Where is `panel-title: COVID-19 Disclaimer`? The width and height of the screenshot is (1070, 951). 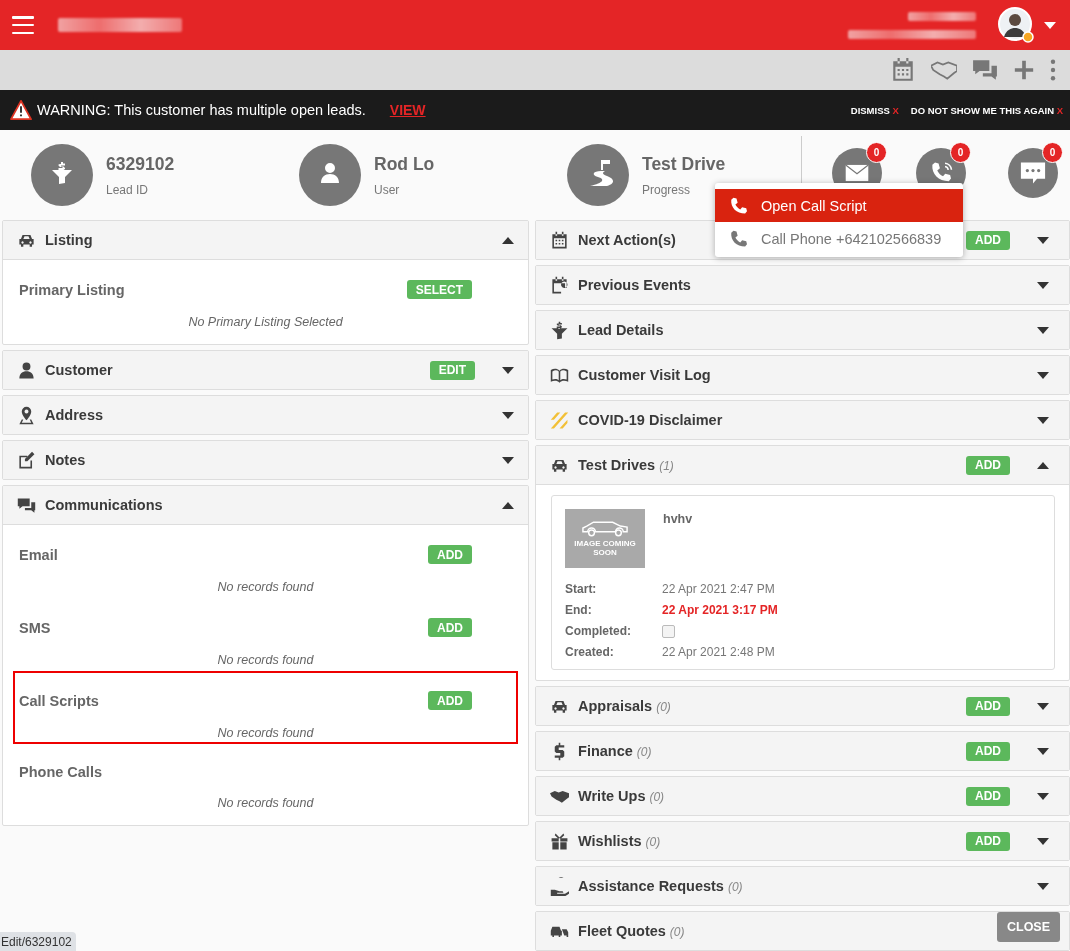 panel-title: COVID-19 Disclaimer is located at coordinates (650, 420).